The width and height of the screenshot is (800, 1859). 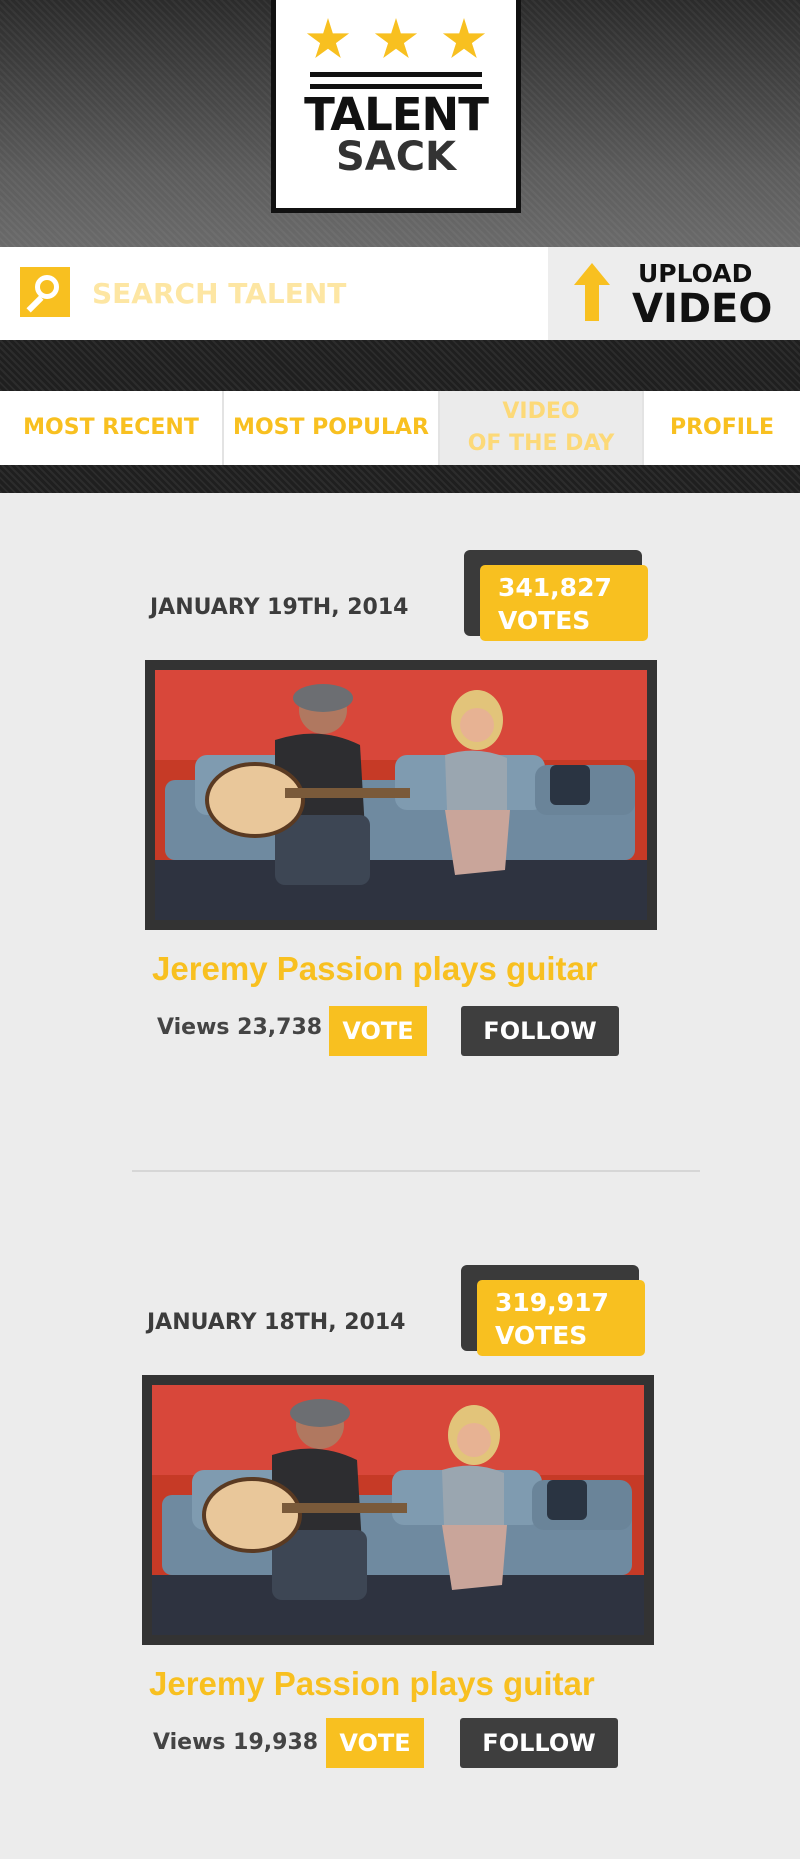 What do you see at coordinates (416, 1171) in the screenshot?
I see `feed-divider` at bounding box center [416, 1171].